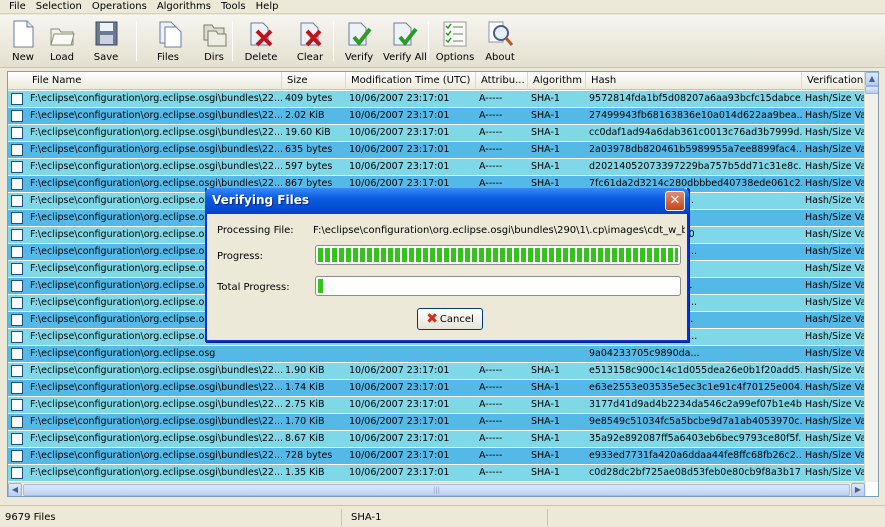 The width and height of the screenshot is (885, 527). Describe the element at coordinates (557, 81) in the screenshot. I see `column-header-4: Algorithm` at that location.